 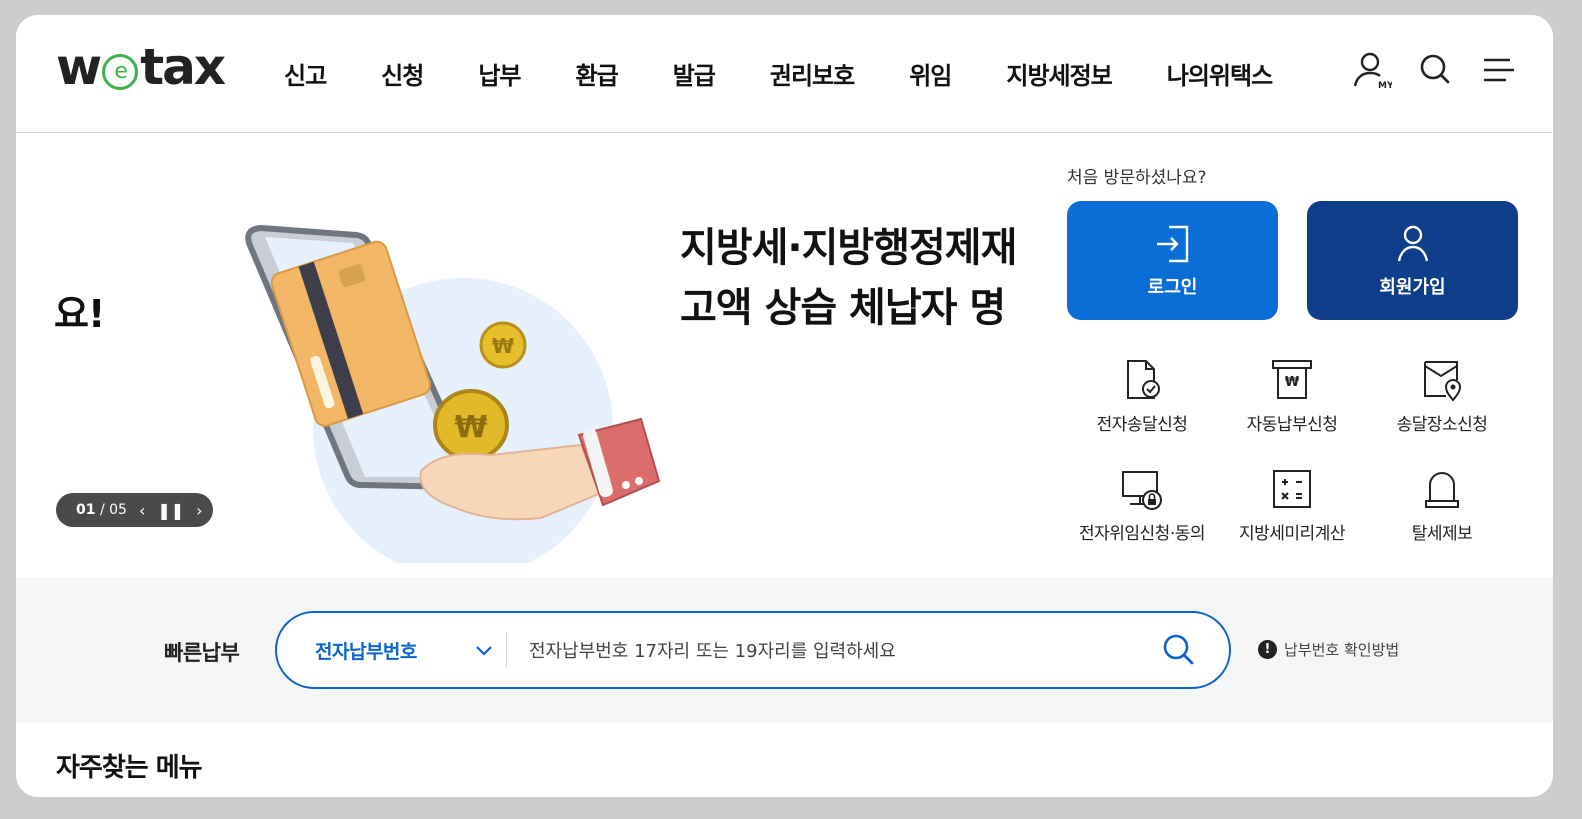 I want to click on envelope-location-icon, so click(x=1443, y=381).